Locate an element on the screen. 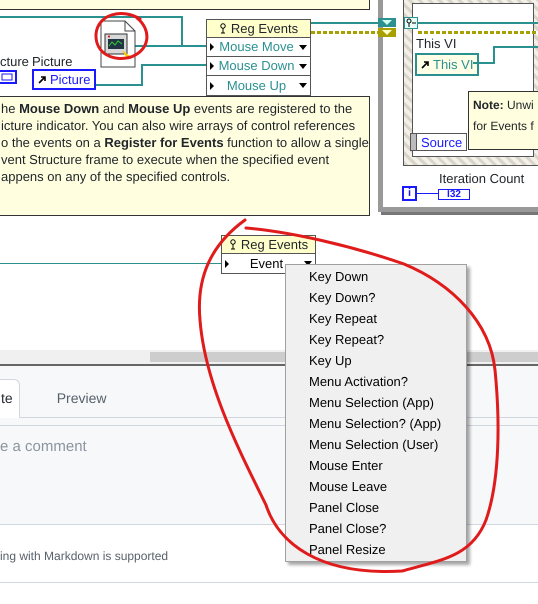  menu-item: Menu Selection (App) is located at coordinates (376, 402).